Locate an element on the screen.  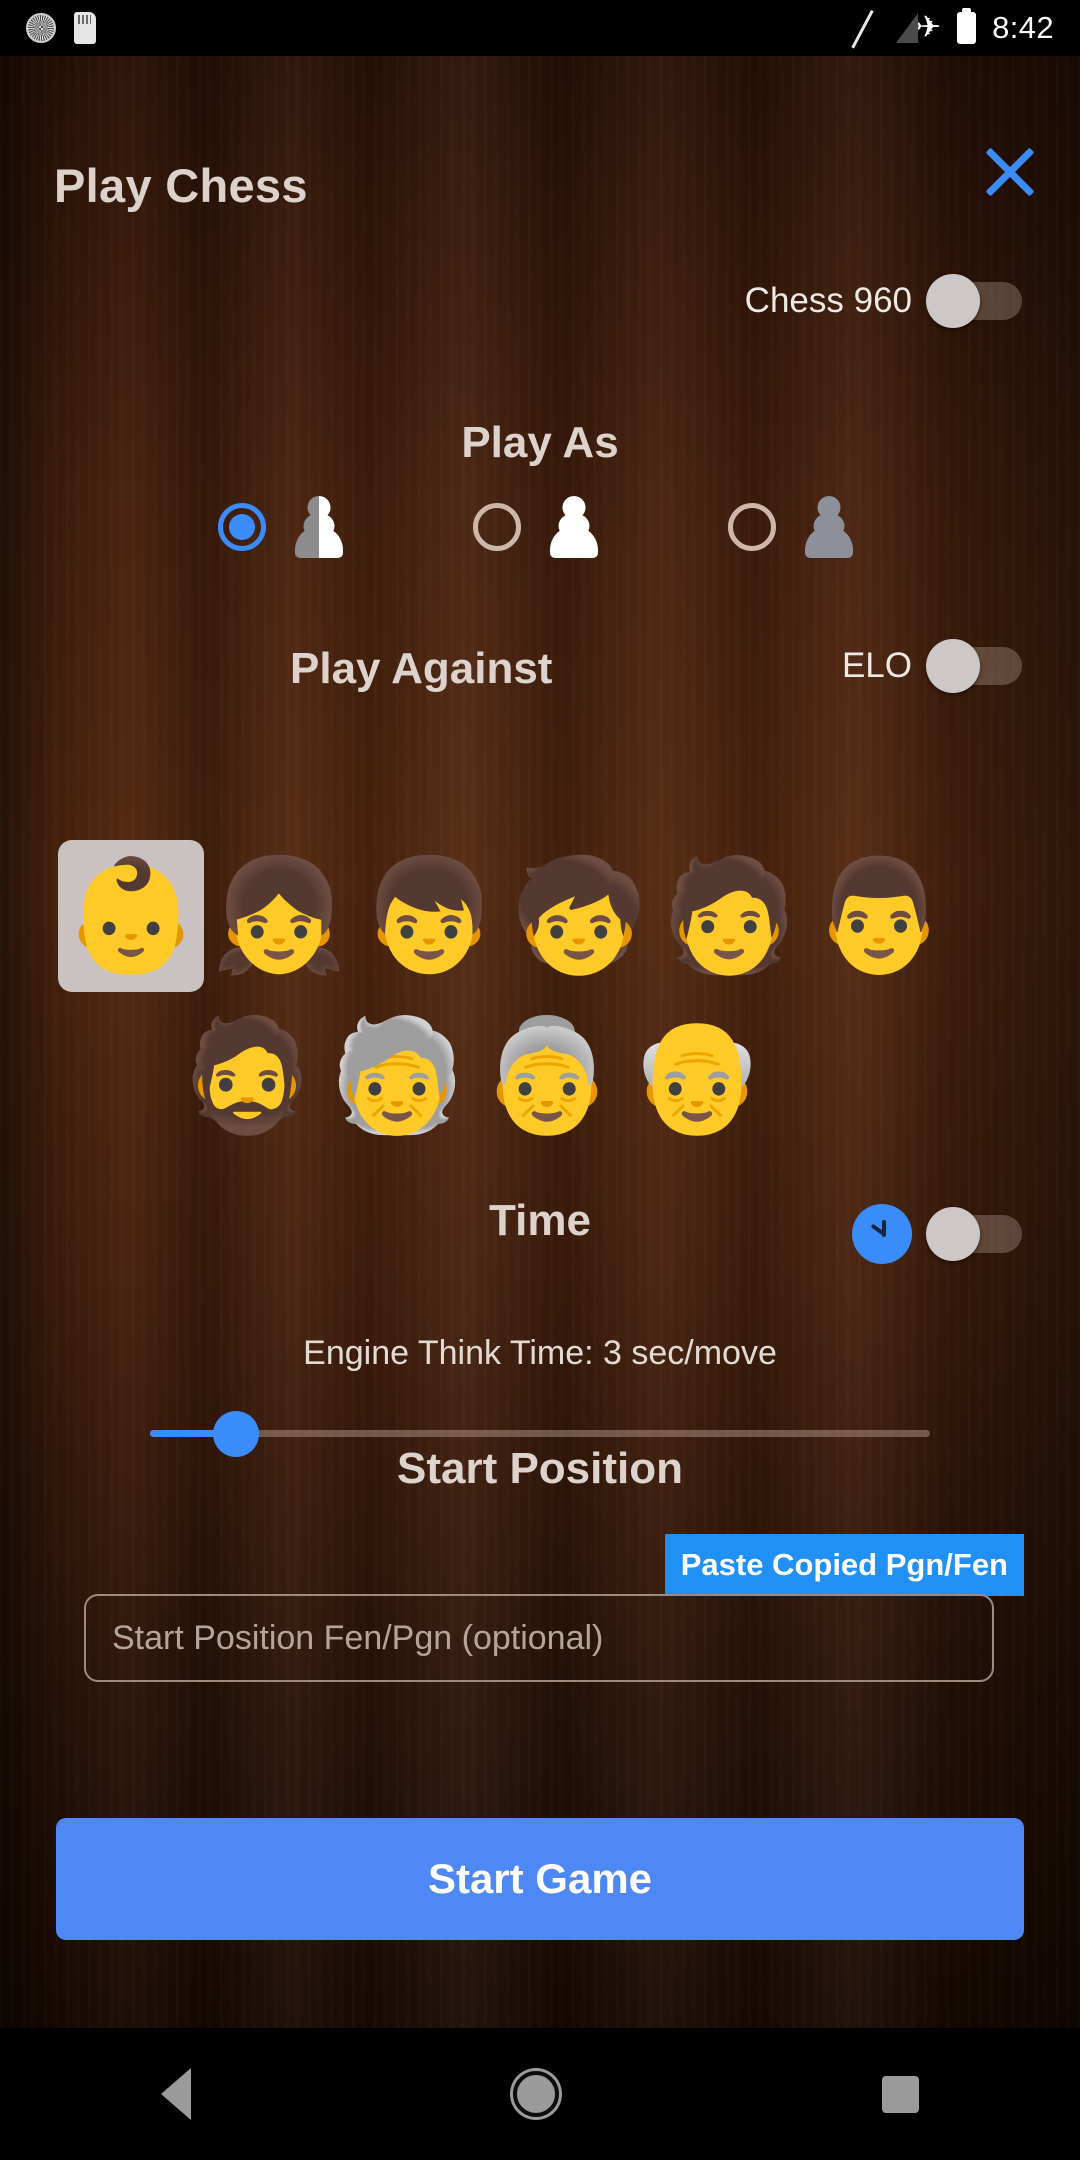
play-as-option-white is located at coordinates (537, 527).